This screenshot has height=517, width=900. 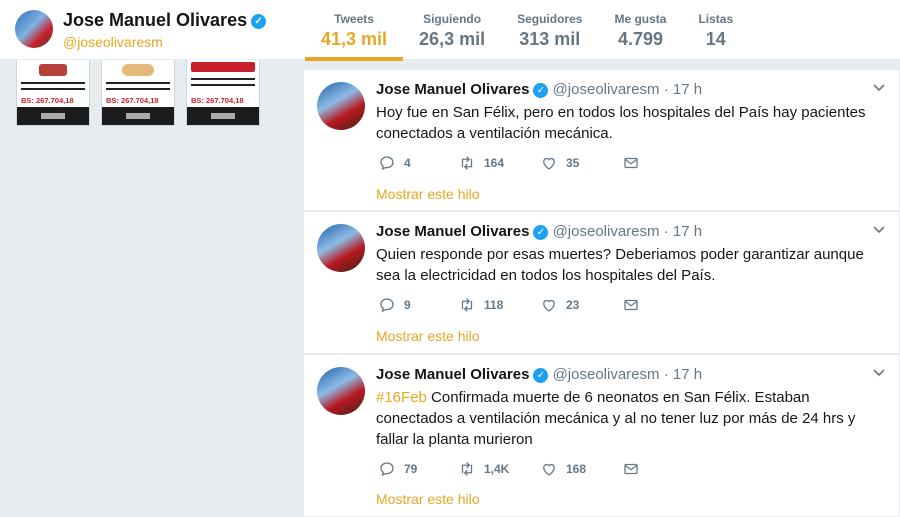 I want to click on reply-button: 4, so click(x=418, y=163).